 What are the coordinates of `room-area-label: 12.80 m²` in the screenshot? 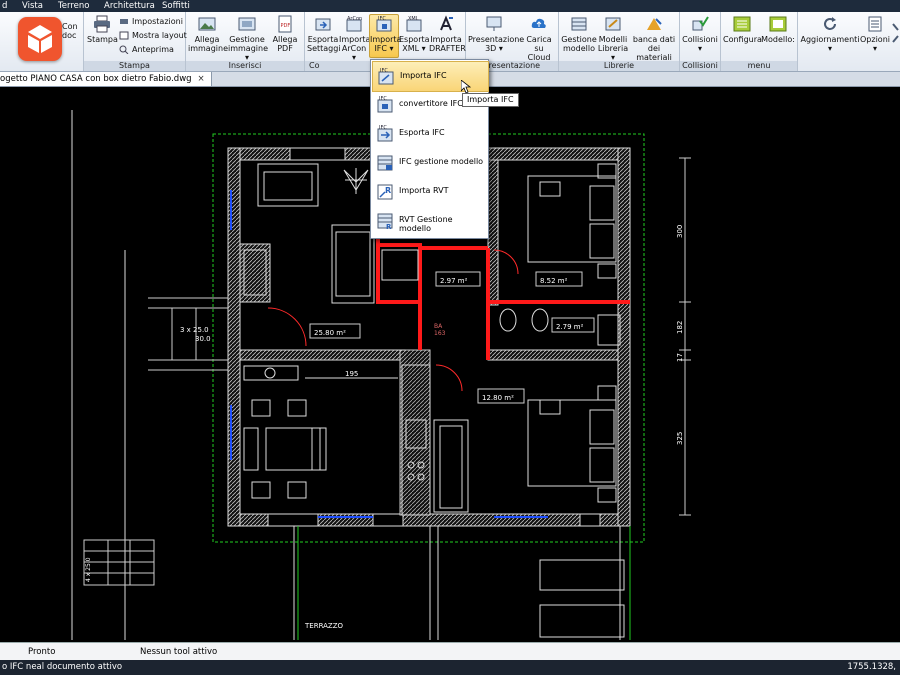 It's located at (498, 398).